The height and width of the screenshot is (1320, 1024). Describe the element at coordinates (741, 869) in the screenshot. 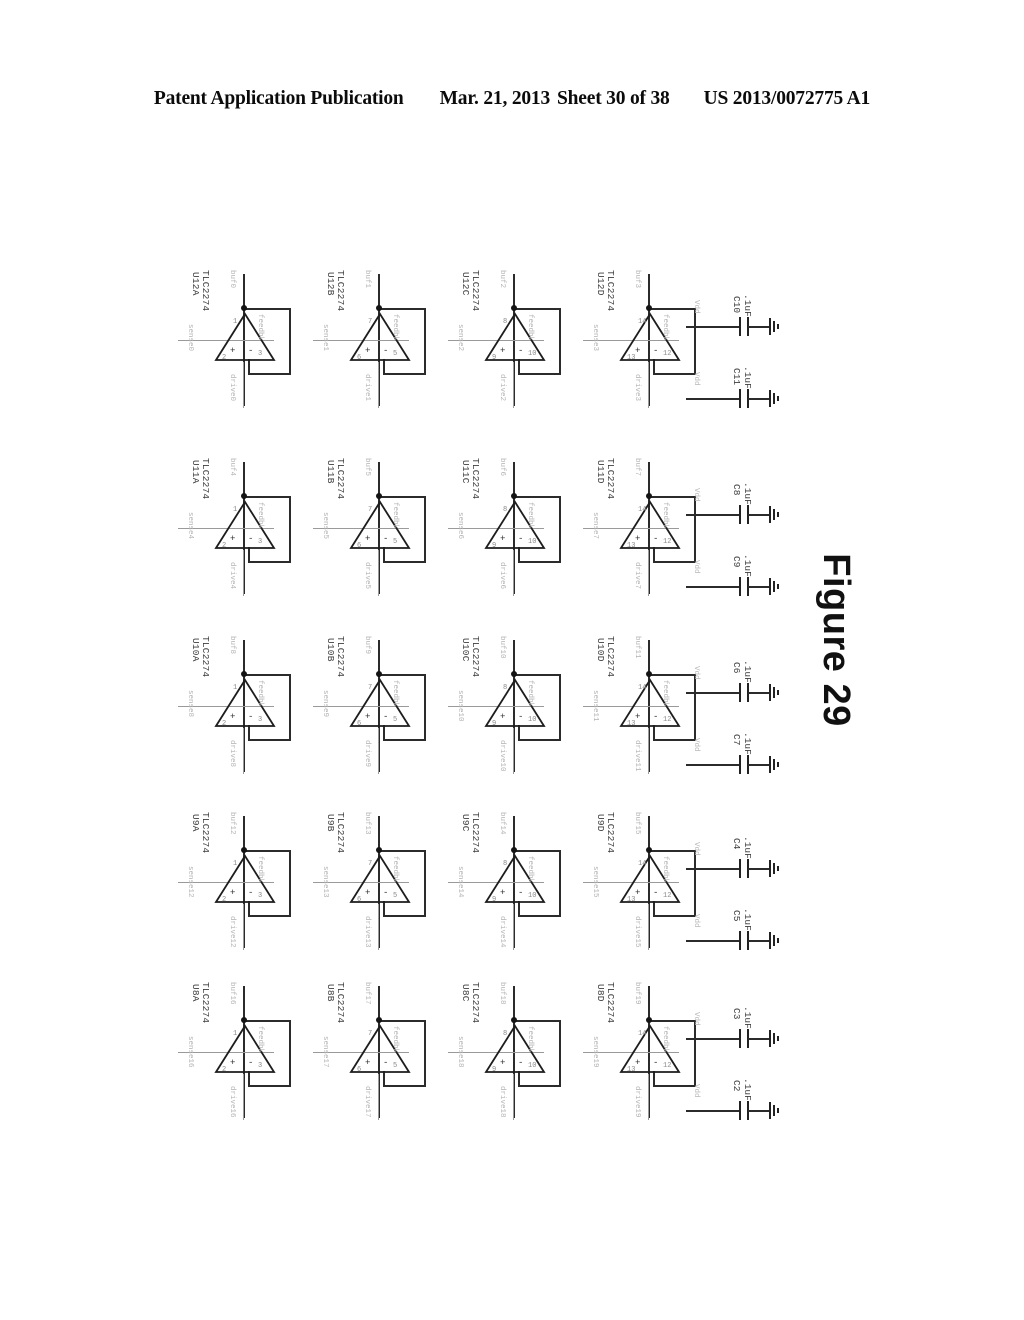

I see `capacitor-block-c4: C4.1uF Vdd` at that location.